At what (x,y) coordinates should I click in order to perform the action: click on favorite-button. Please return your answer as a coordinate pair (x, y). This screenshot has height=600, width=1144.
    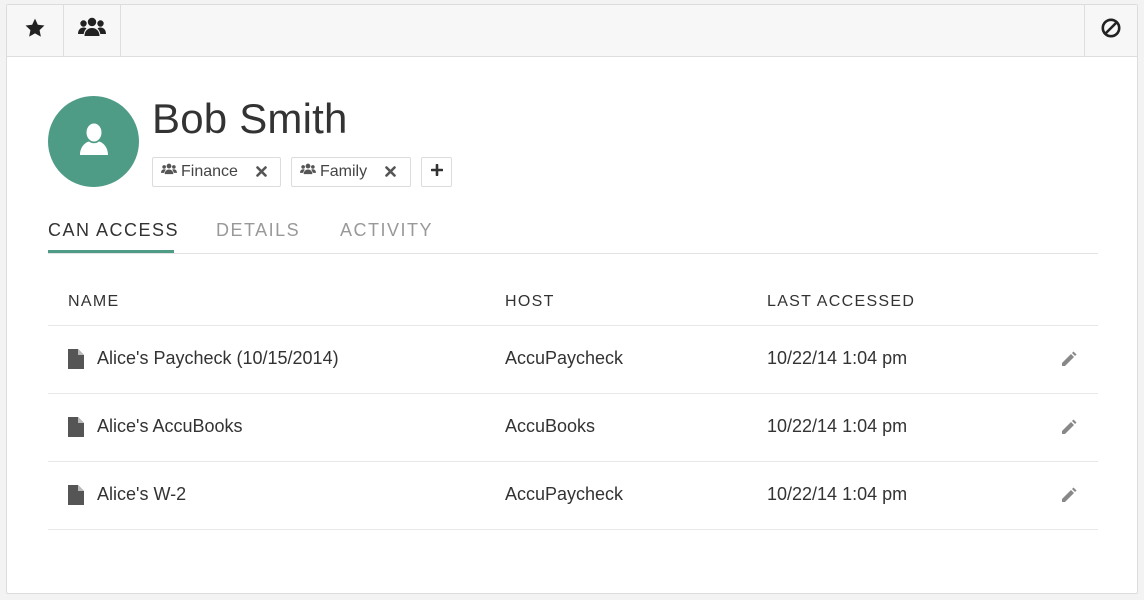
    Looking at the image, I should click on (35, 30).